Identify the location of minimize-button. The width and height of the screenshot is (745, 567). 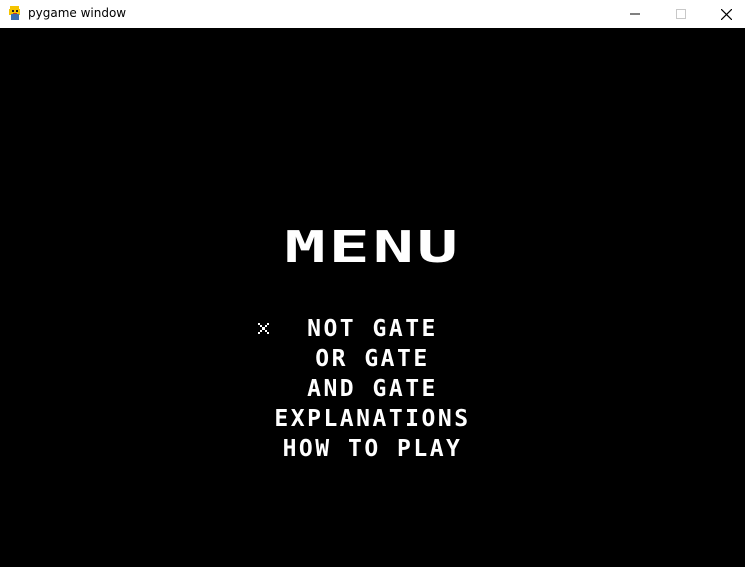
(635, 14).